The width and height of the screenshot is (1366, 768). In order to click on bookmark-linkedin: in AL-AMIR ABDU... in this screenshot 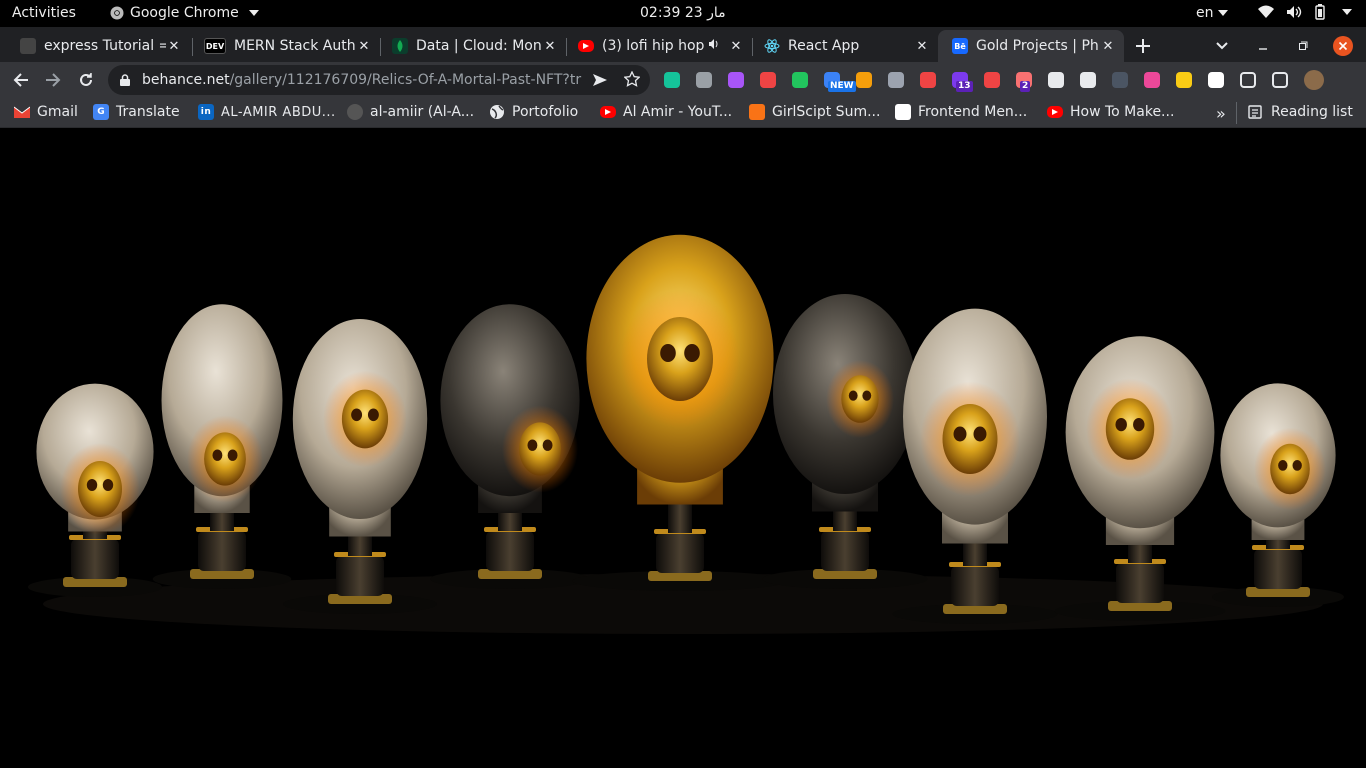, I will do `click(267, 112)`.